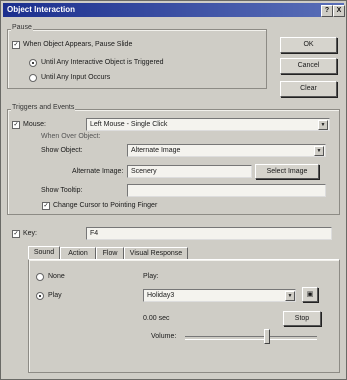 Image resolution: width=347 pixels, height=380 pixels. What do you see at coordinates (78, 44) in the screenshot?
I see `when-appears-label: When Object Appears, Pause Slide` at bounding box center [78, 44].